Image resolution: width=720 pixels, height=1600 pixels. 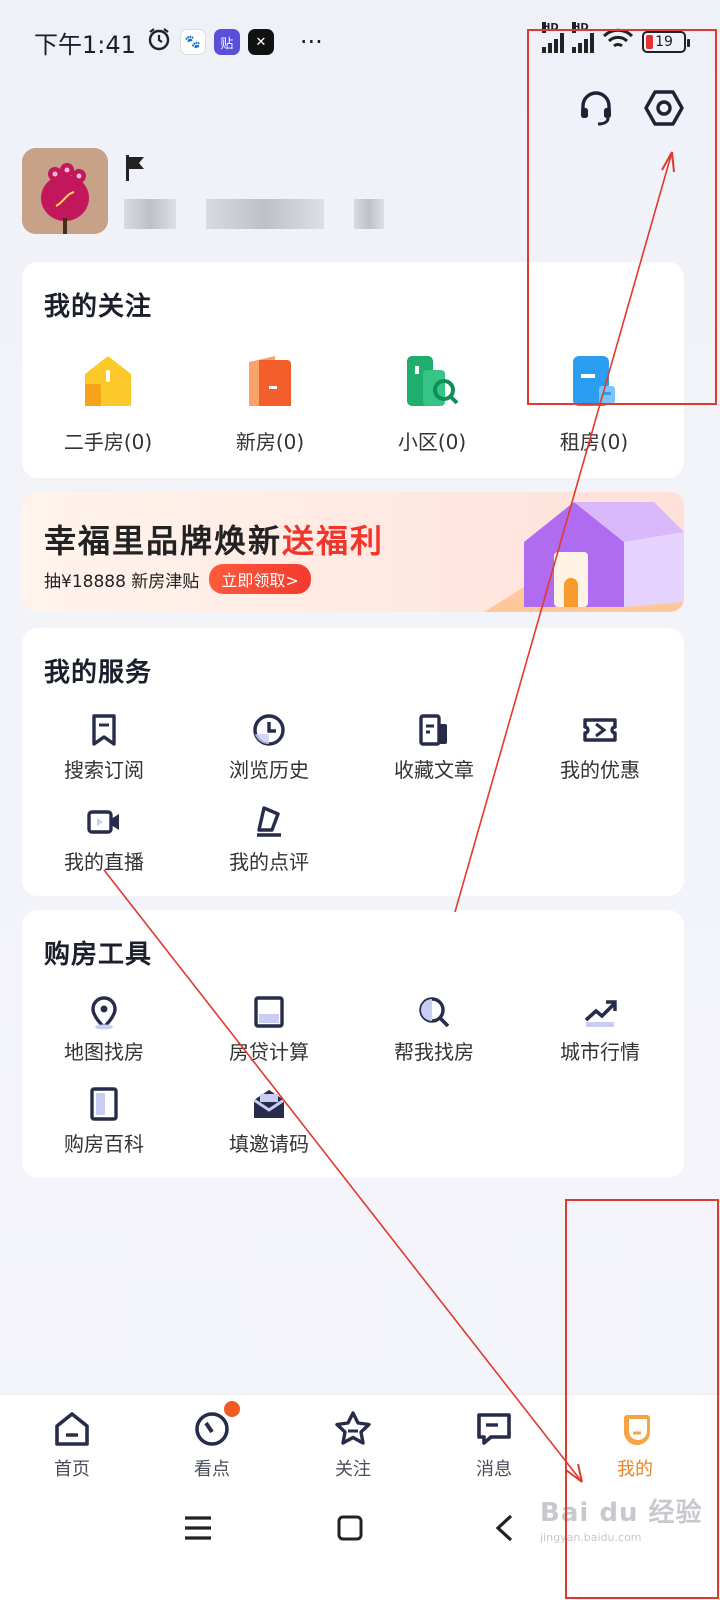 I want to click on alarm-icon, so click(x=159, y=42).